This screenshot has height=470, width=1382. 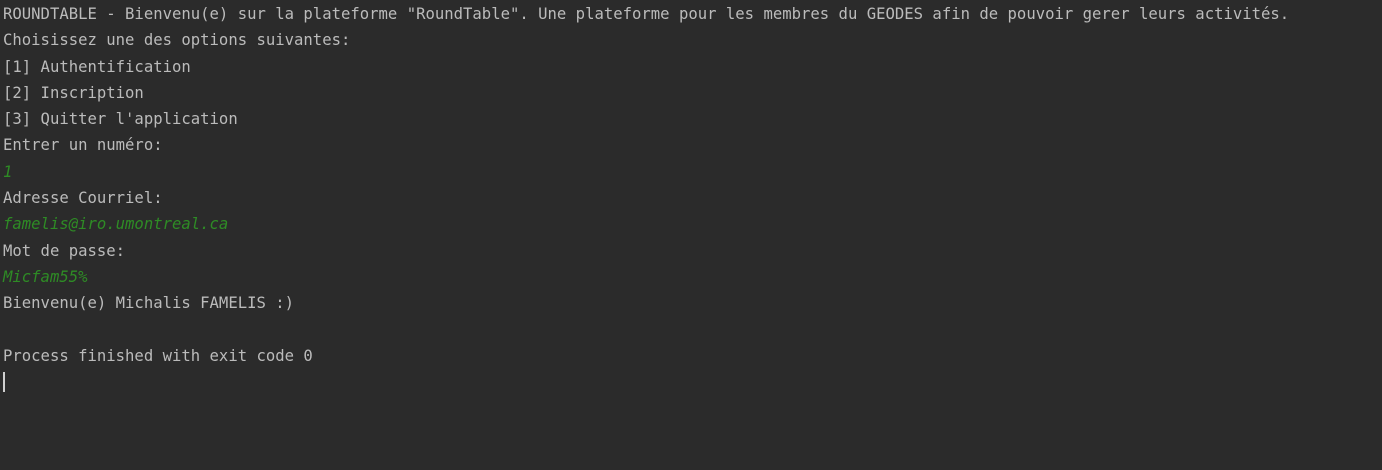 I want to click on text-cursor, so click(x=4, y=382).